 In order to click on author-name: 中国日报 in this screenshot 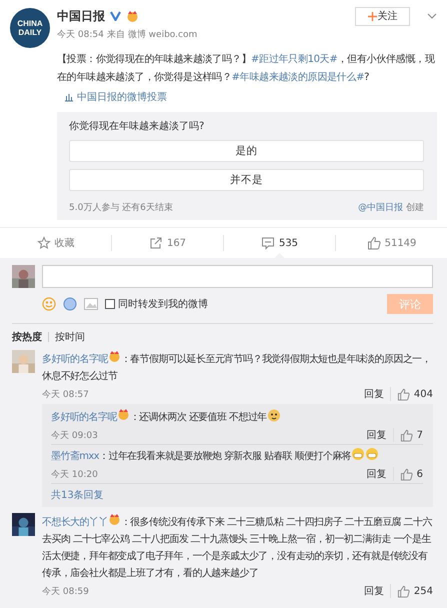, I will do `click(81, 16)`.